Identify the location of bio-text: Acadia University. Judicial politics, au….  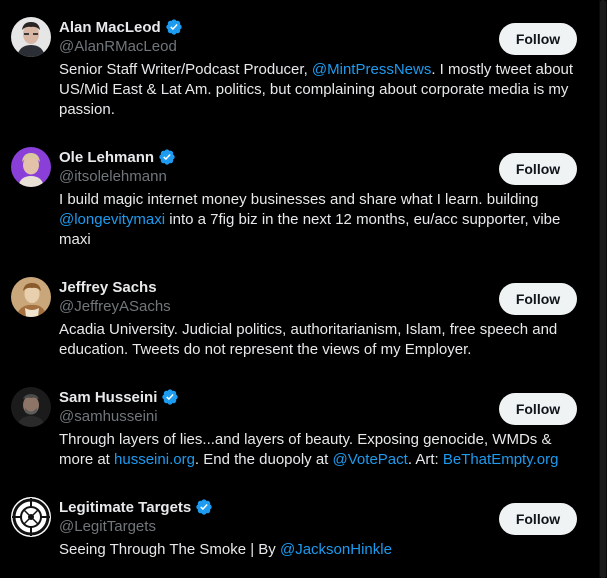
(308, 339).